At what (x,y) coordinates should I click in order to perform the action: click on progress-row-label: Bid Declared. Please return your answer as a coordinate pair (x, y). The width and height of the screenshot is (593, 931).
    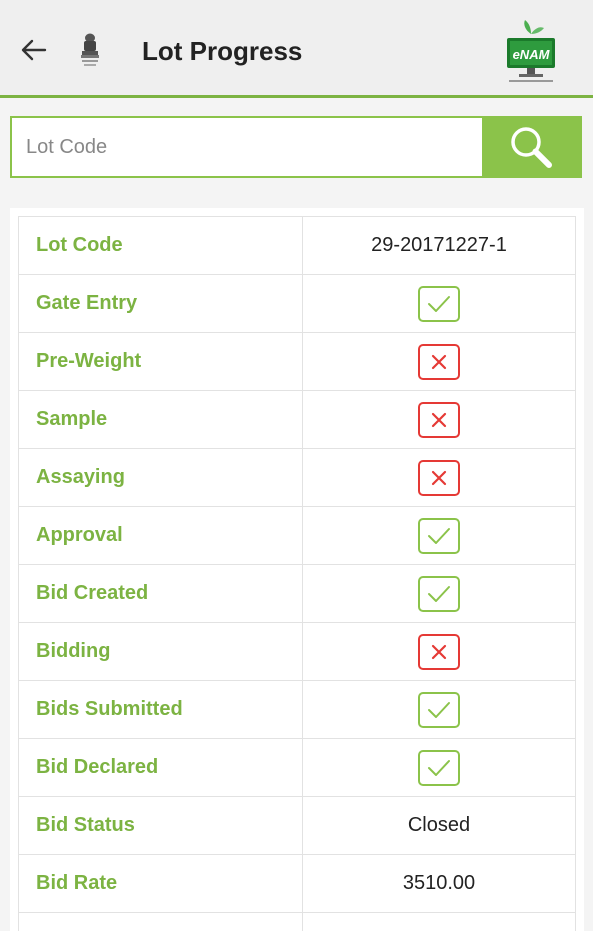
    Looking at the image, I should click on (160, 767).